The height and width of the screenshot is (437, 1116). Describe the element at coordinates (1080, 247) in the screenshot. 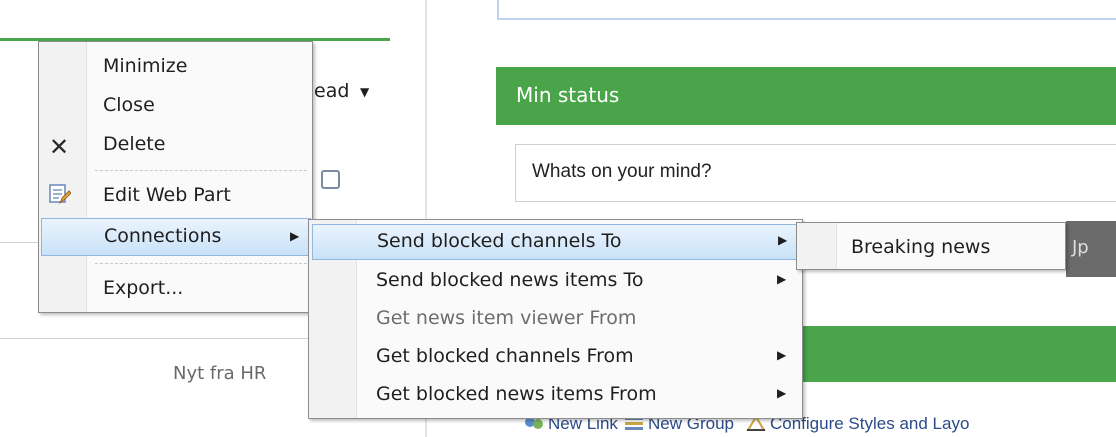

I see `update-button-label: Jp` at that location.